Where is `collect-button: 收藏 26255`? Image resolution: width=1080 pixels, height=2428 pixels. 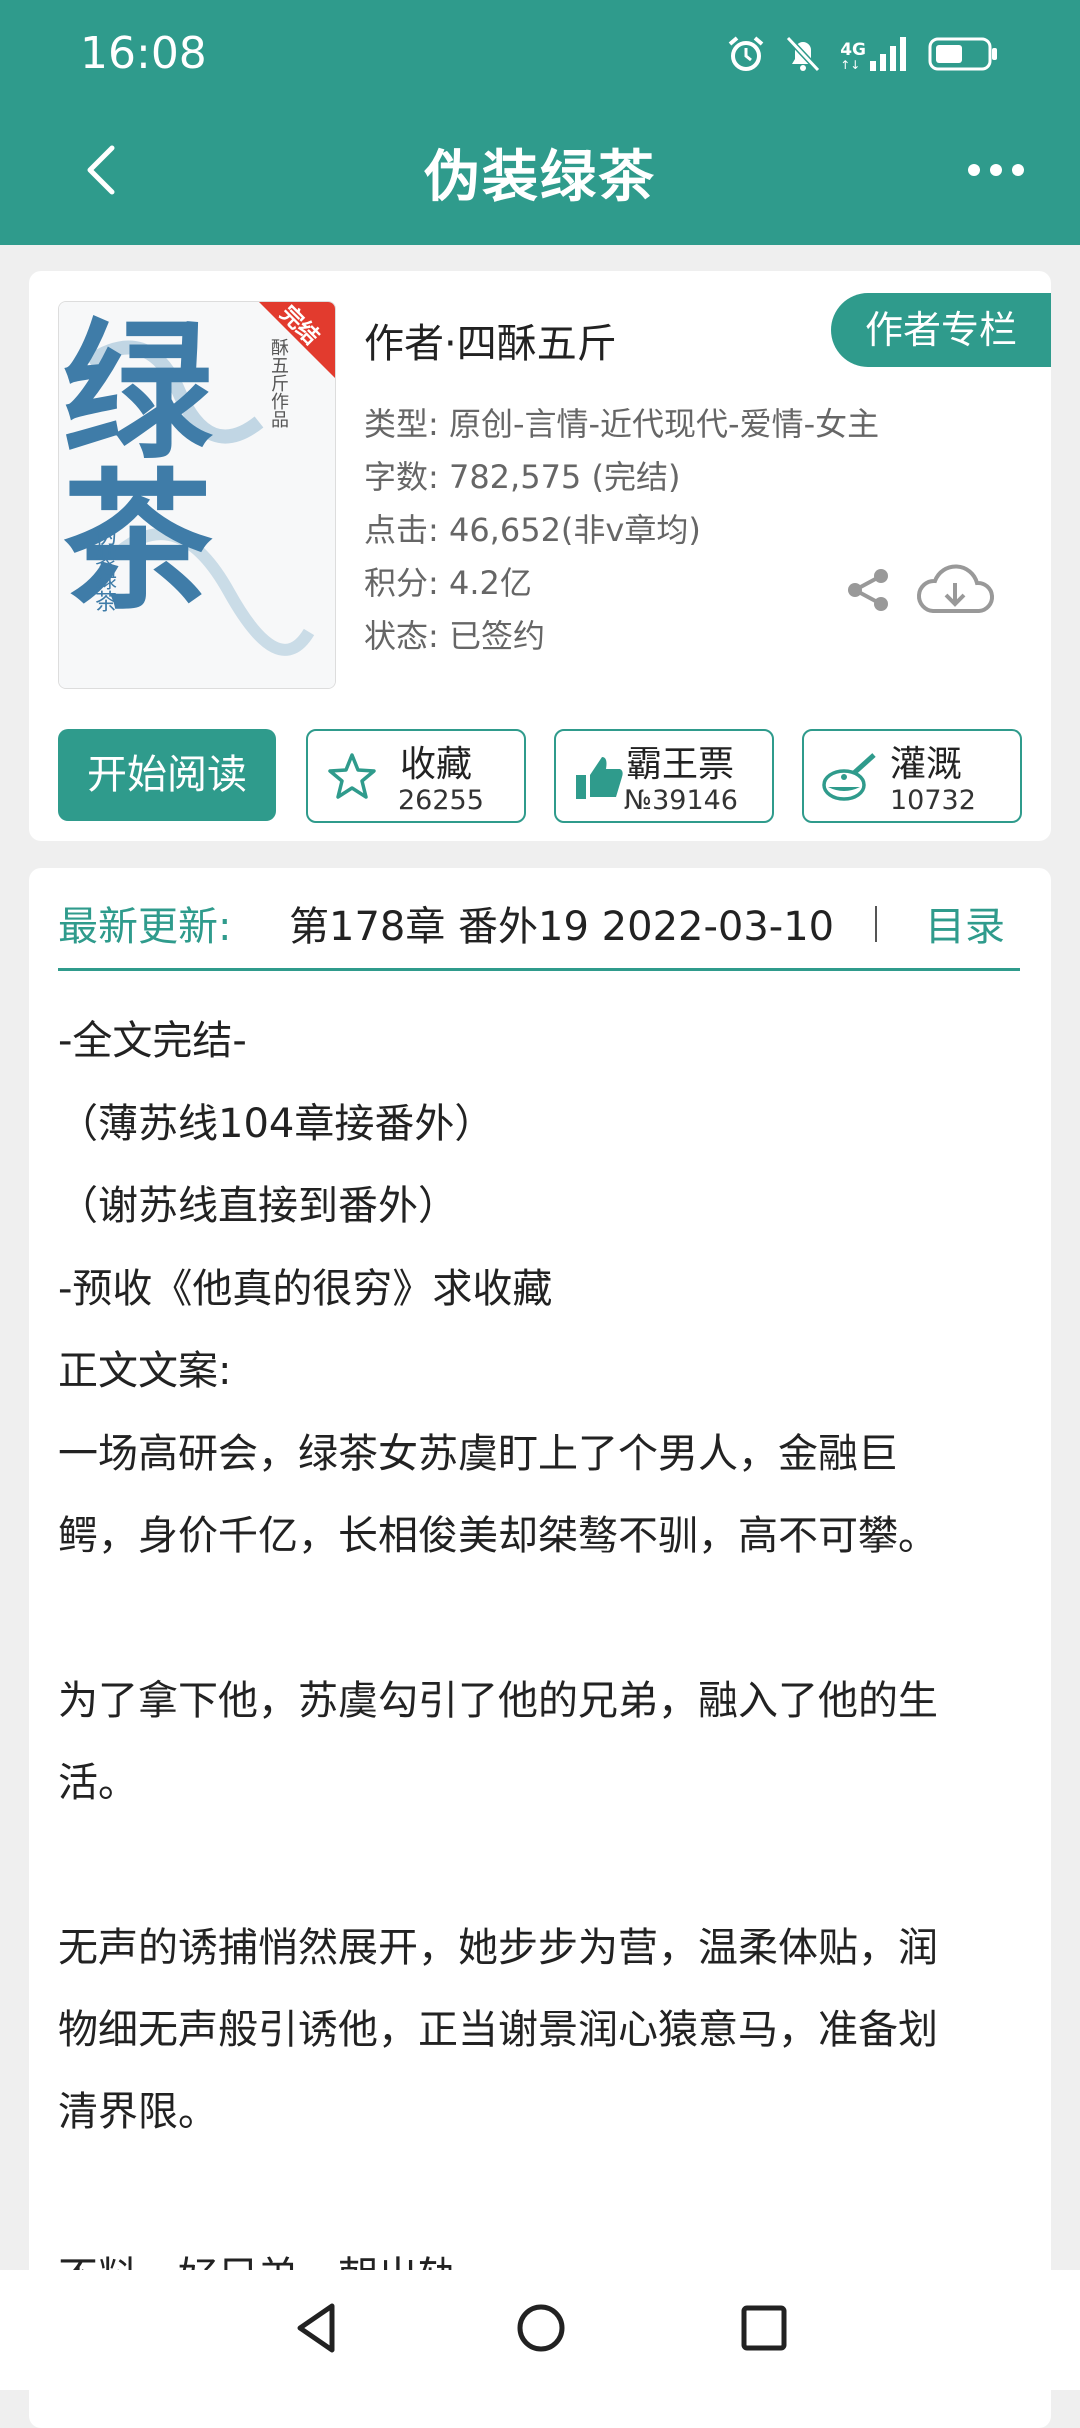
collect-button: 收藏 26255 is located at coordinates (416, 776).